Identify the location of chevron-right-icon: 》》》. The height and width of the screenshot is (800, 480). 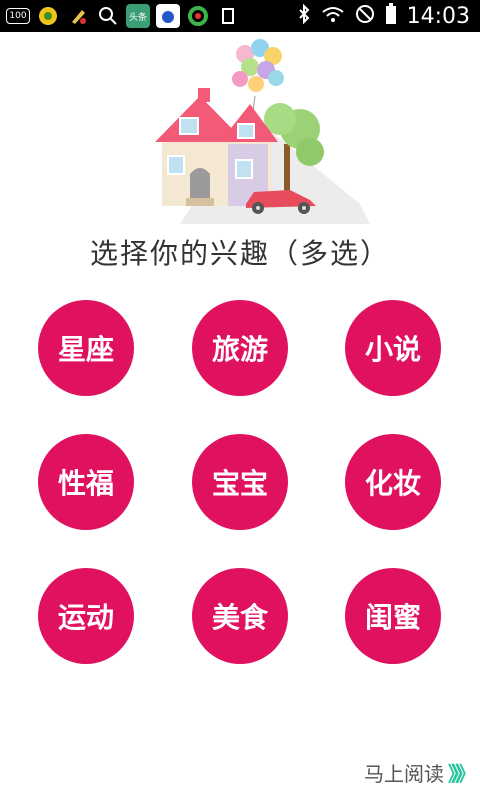
(462, 774).